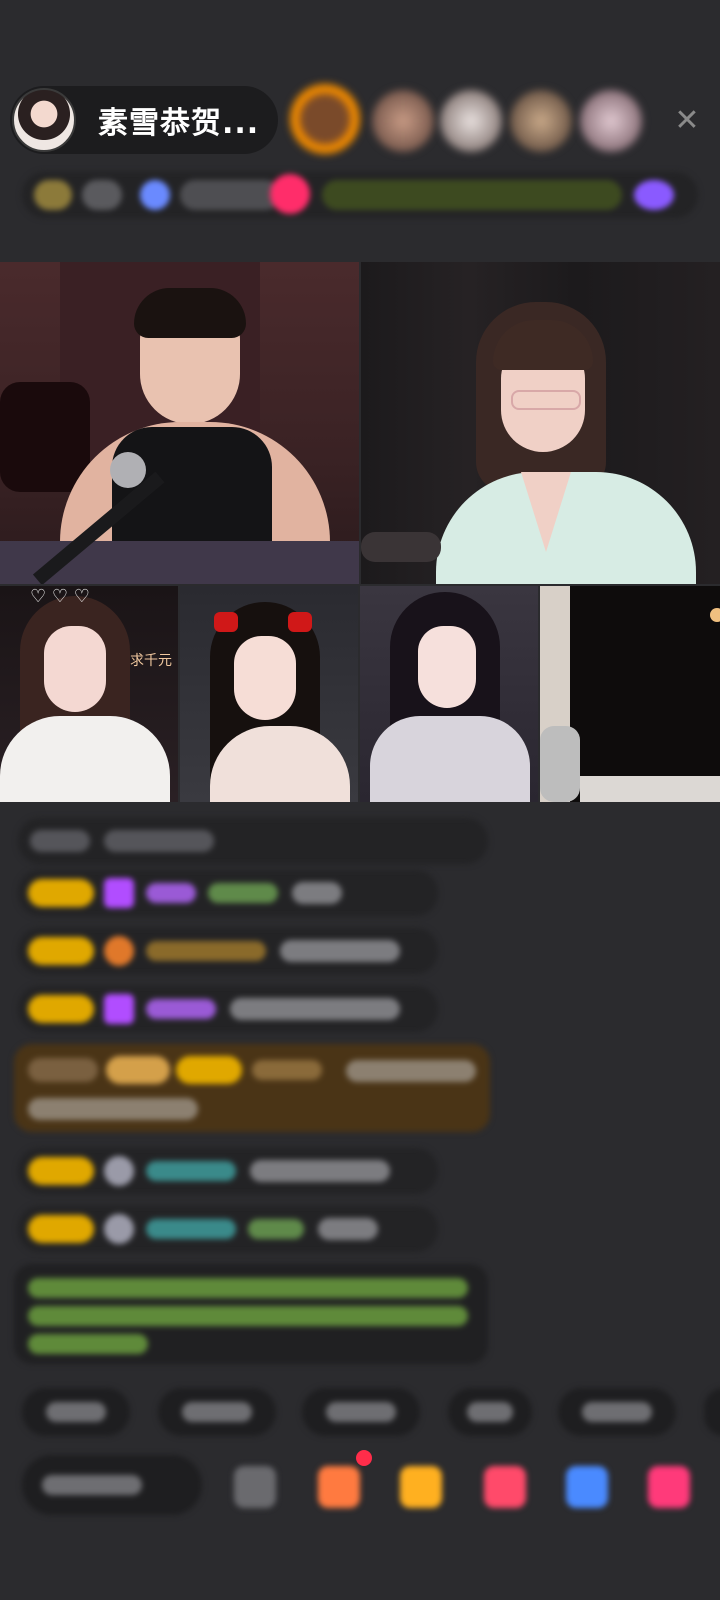 The image size is (720, 1600). Describe the element at coordinates (119, 951) in the screenshot. I see `orange-fan-icon` at that location.